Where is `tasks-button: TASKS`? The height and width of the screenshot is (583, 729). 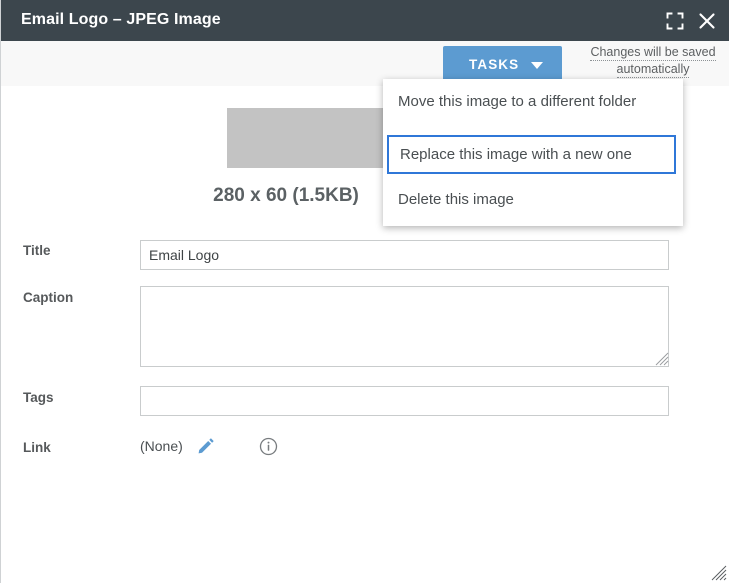
tasks-button: TASKS is located at coordinates (502, 64).